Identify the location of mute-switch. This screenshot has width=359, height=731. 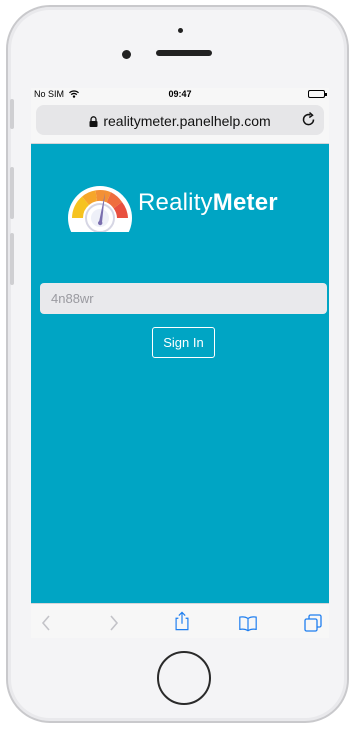
(12, 114).